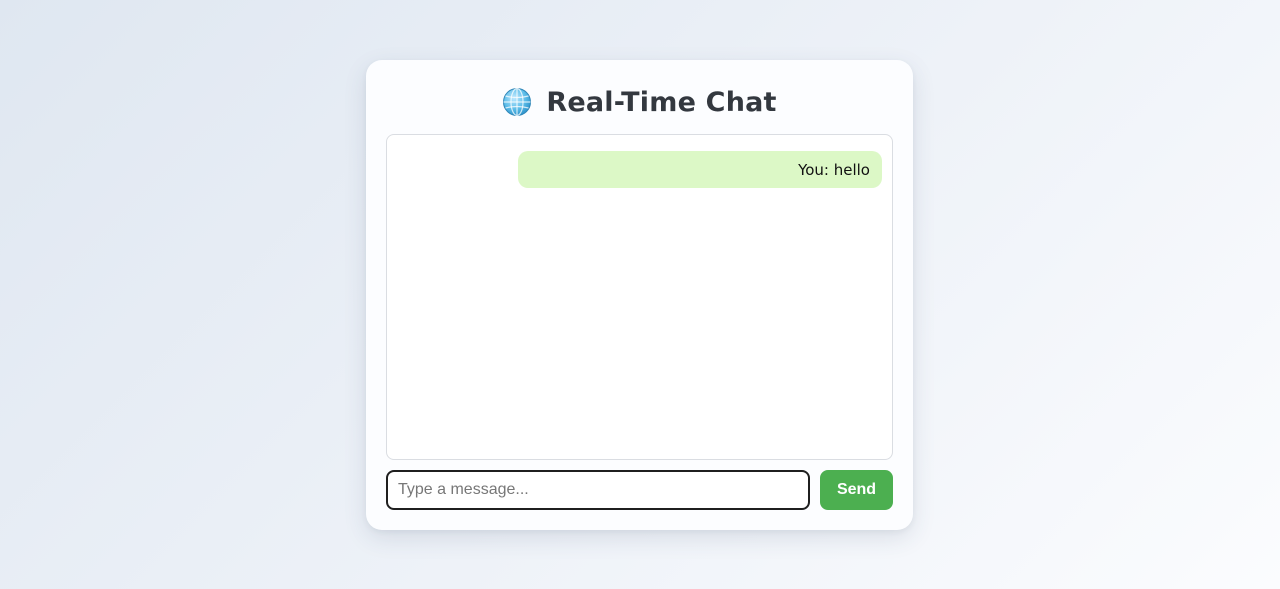  Describe the element at coordinates (598, 490) in the screenshot. I see `message-input` at that location.